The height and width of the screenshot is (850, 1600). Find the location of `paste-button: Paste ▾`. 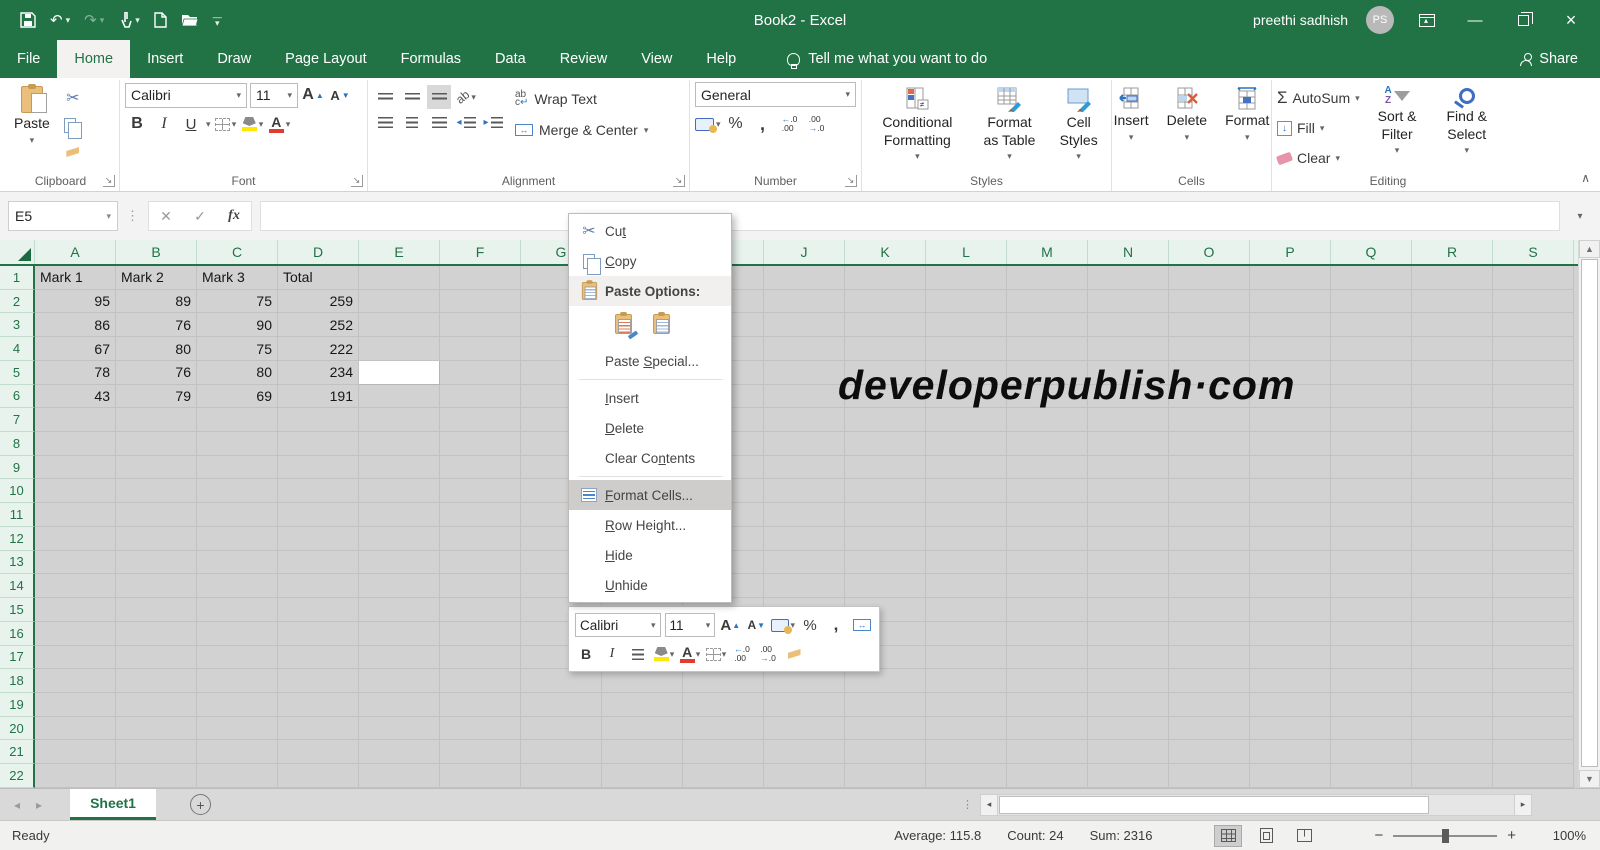

paste-button: Paste ▾ is located at coordinates (32, 115).